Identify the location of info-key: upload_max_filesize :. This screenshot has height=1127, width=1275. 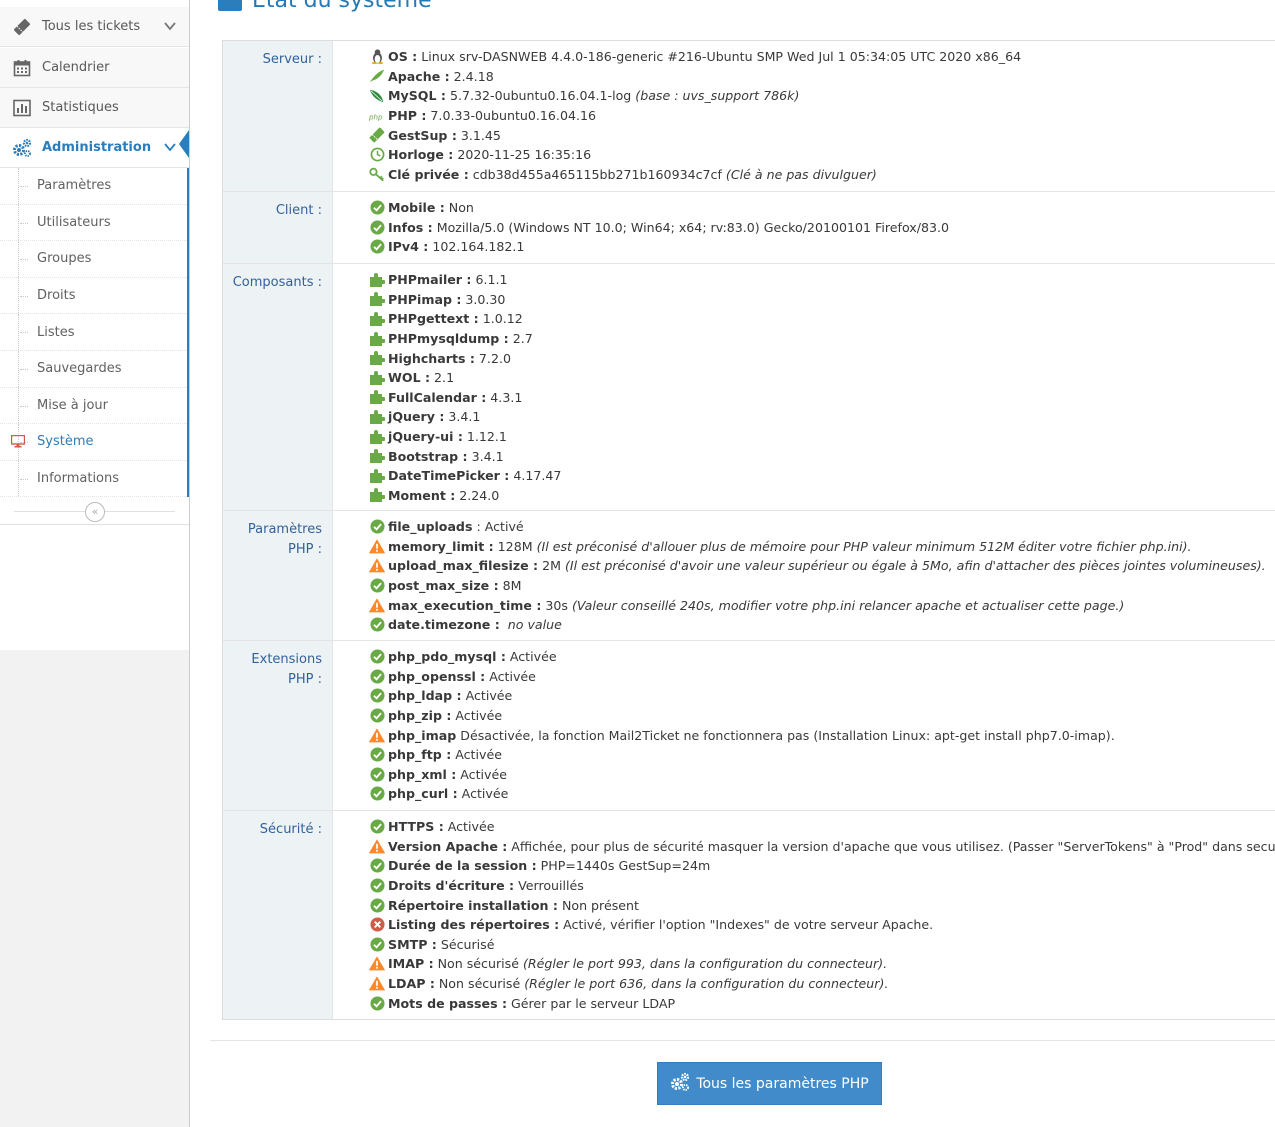
(463, 566).